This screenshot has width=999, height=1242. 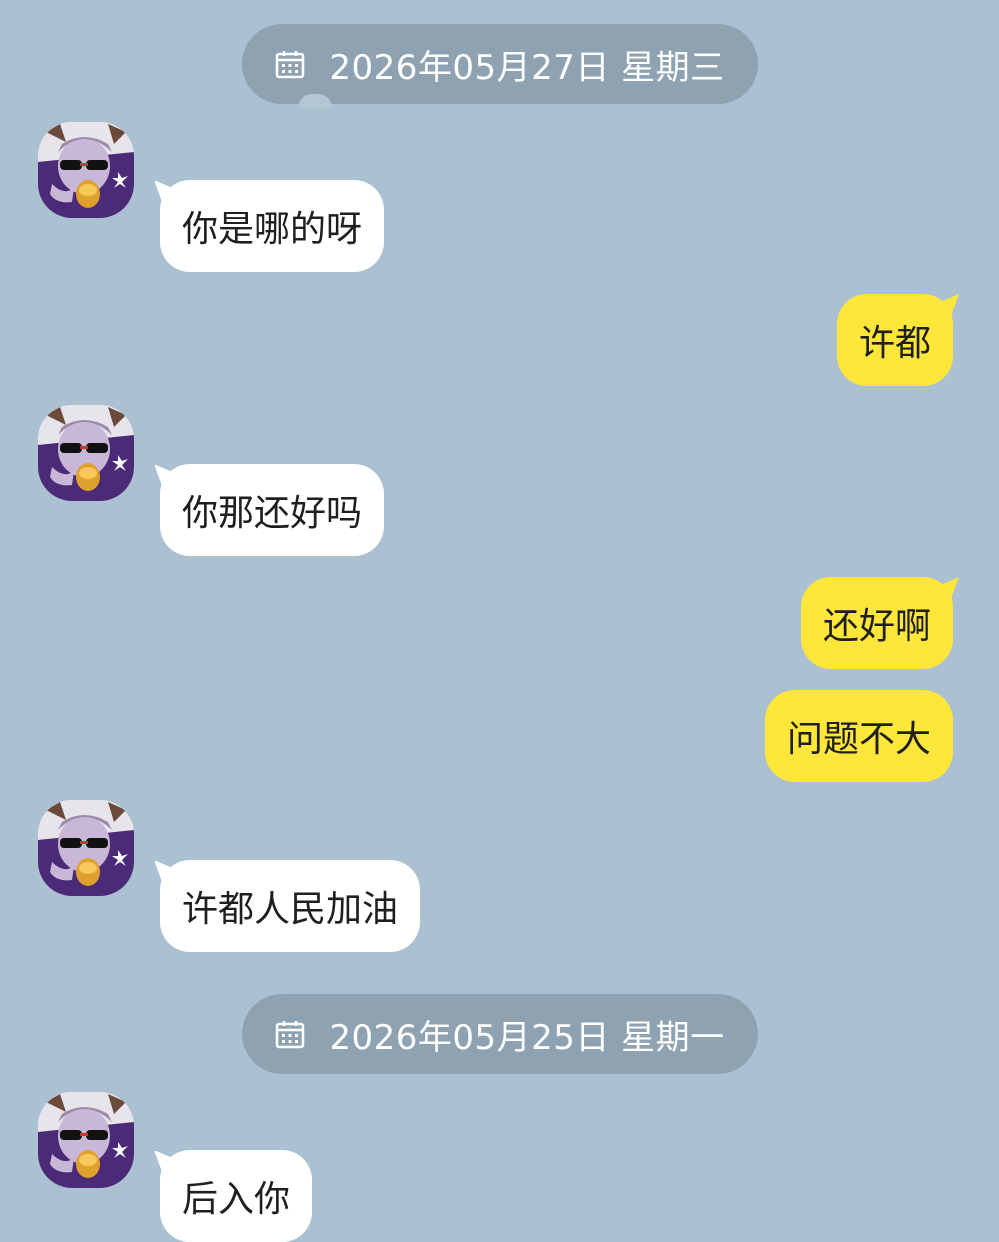 I want to click on incoming-message: 你那还好吗, so click(x=272, y=510).